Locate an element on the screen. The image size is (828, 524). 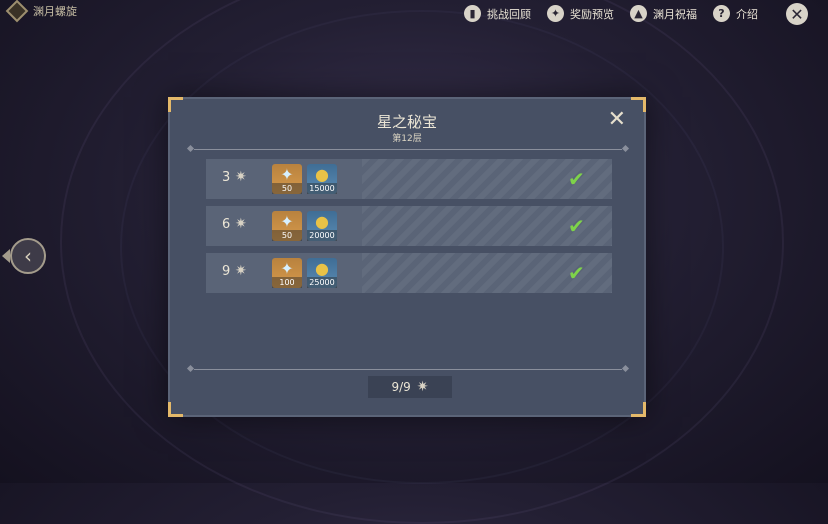
nav-reward-preview: ✦ 奖励预览 is located at coordinates (580, 13).